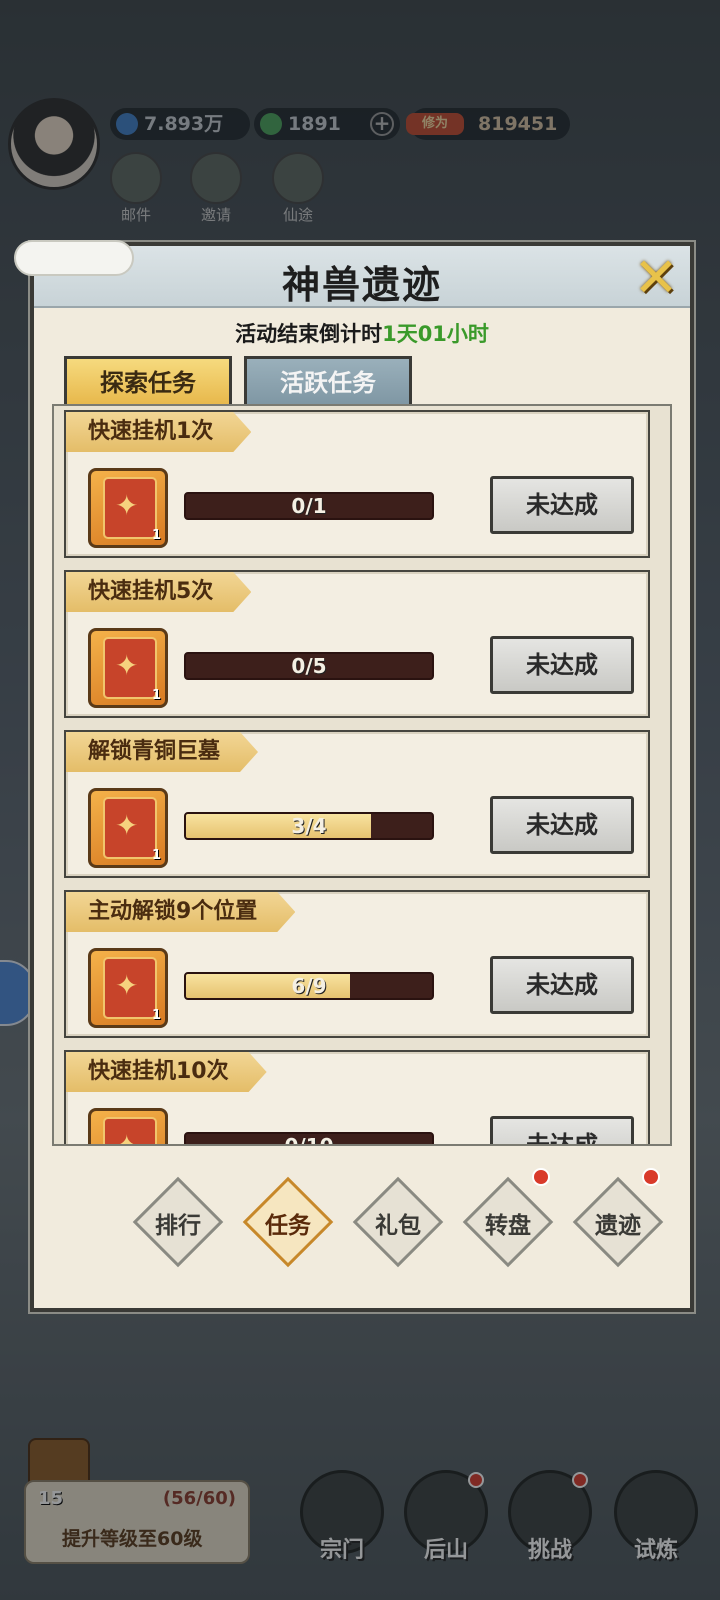 The width and height of the screenshot is (720, 1600). I want to click on nav-gift-pack-label: 礼包, so click(398, 1226).